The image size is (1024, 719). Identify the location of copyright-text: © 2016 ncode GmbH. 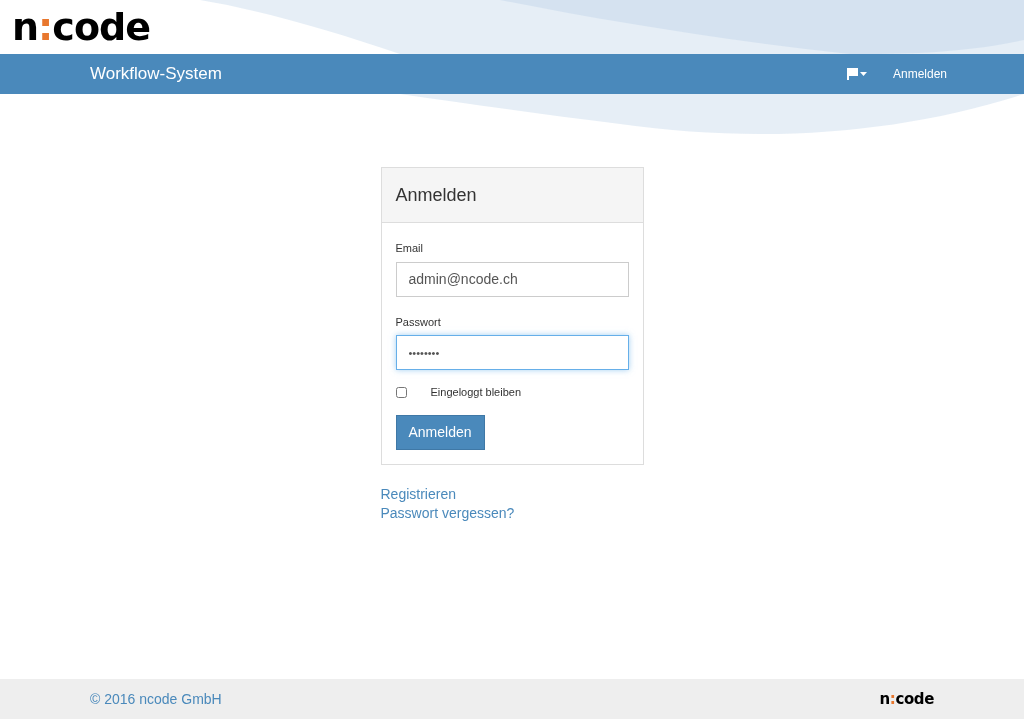
(156, 699).